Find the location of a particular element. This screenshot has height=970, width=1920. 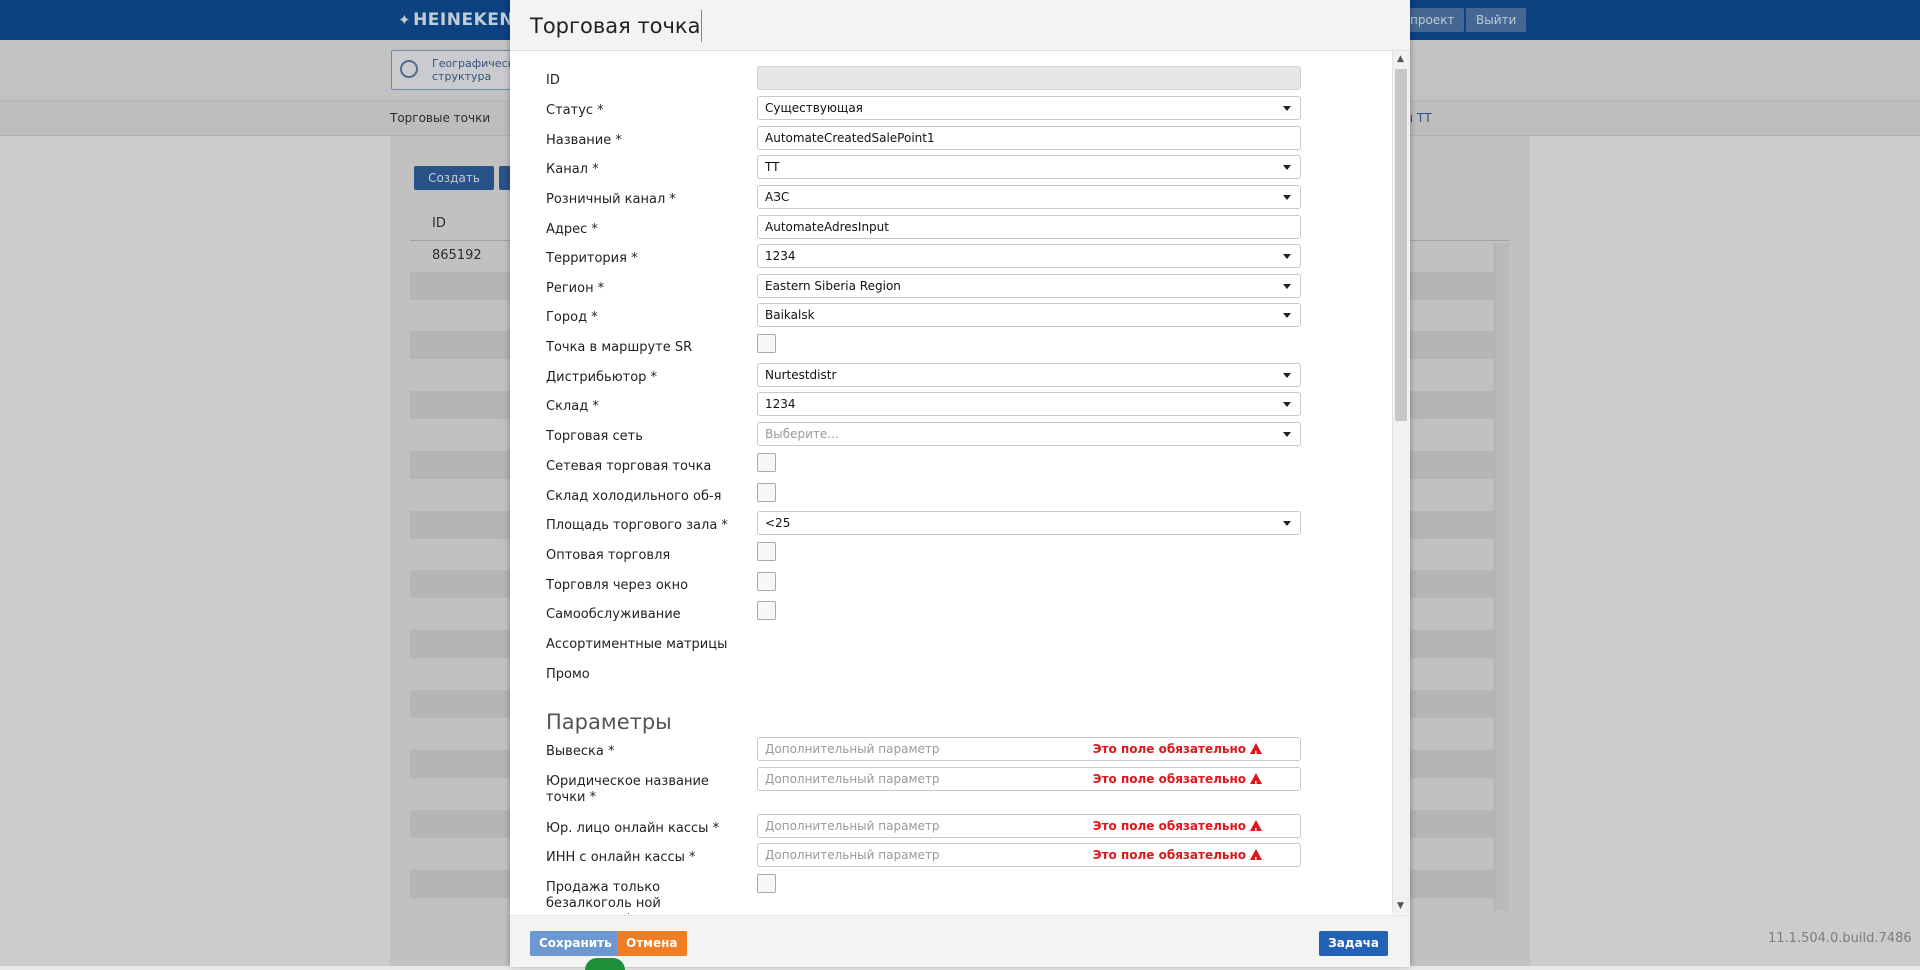

region-value: Eastern Siberia Region is located at coordinates (833, 286).